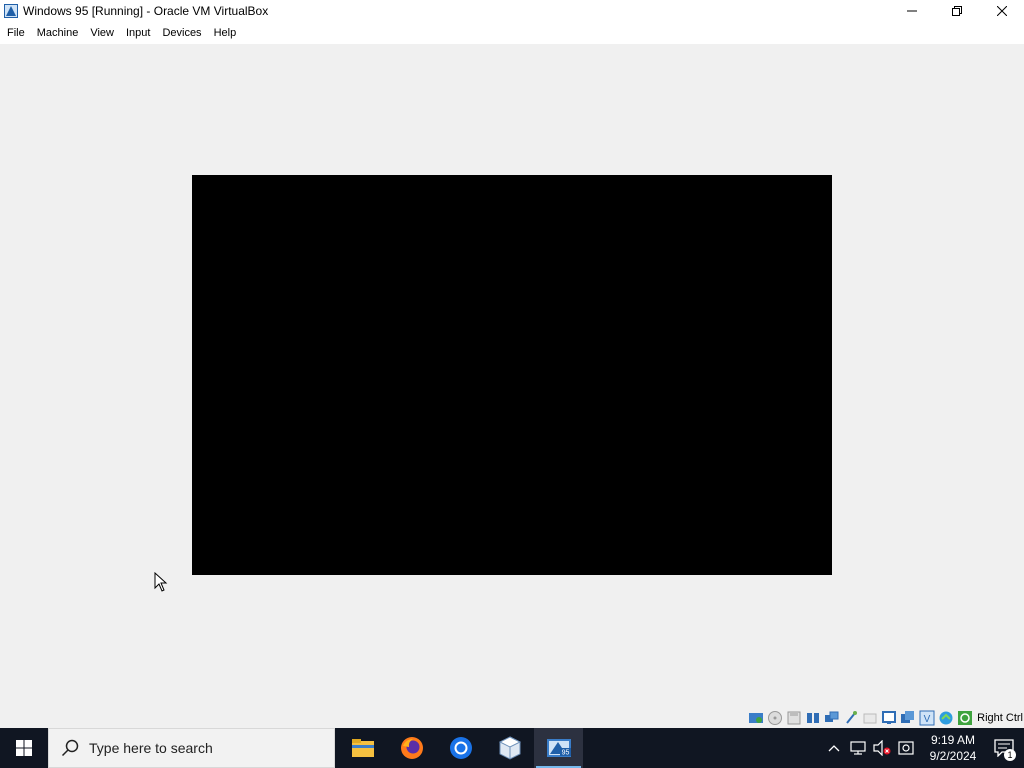  What do you see at coordinates (953, 756) in the screenshot?
I see `clock-date: 9/2/2024` at bounding box center [953, 756].